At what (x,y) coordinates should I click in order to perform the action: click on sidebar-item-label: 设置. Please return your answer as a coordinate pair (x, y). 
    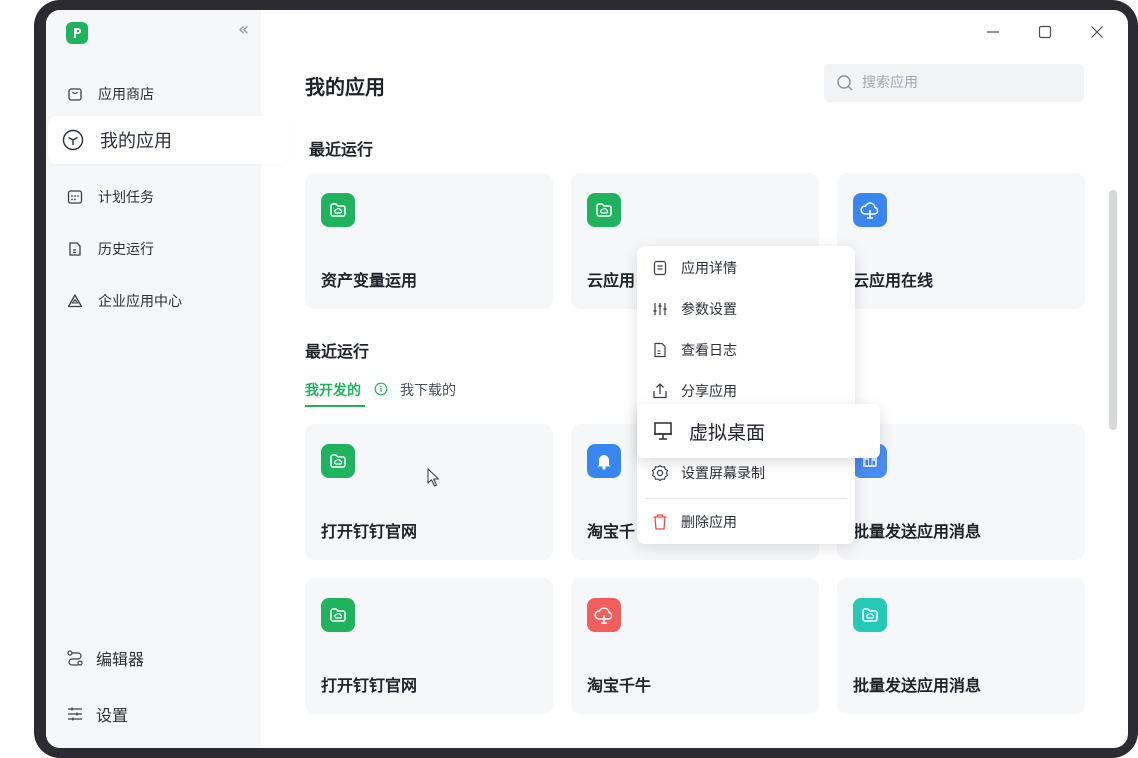
    Looking at the image, I should click on (112, 715).